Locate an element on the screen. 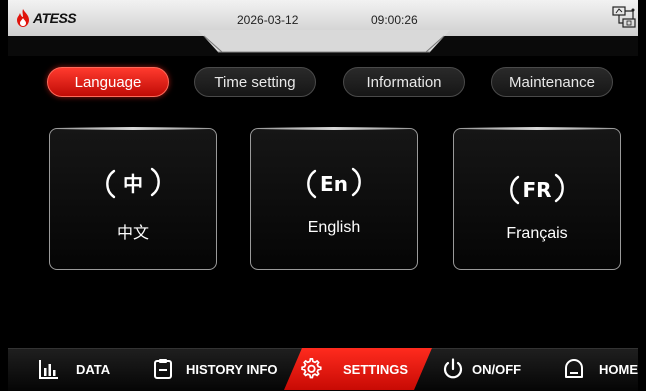  nav-home-label: HOME is located at coordinates (618, 369).